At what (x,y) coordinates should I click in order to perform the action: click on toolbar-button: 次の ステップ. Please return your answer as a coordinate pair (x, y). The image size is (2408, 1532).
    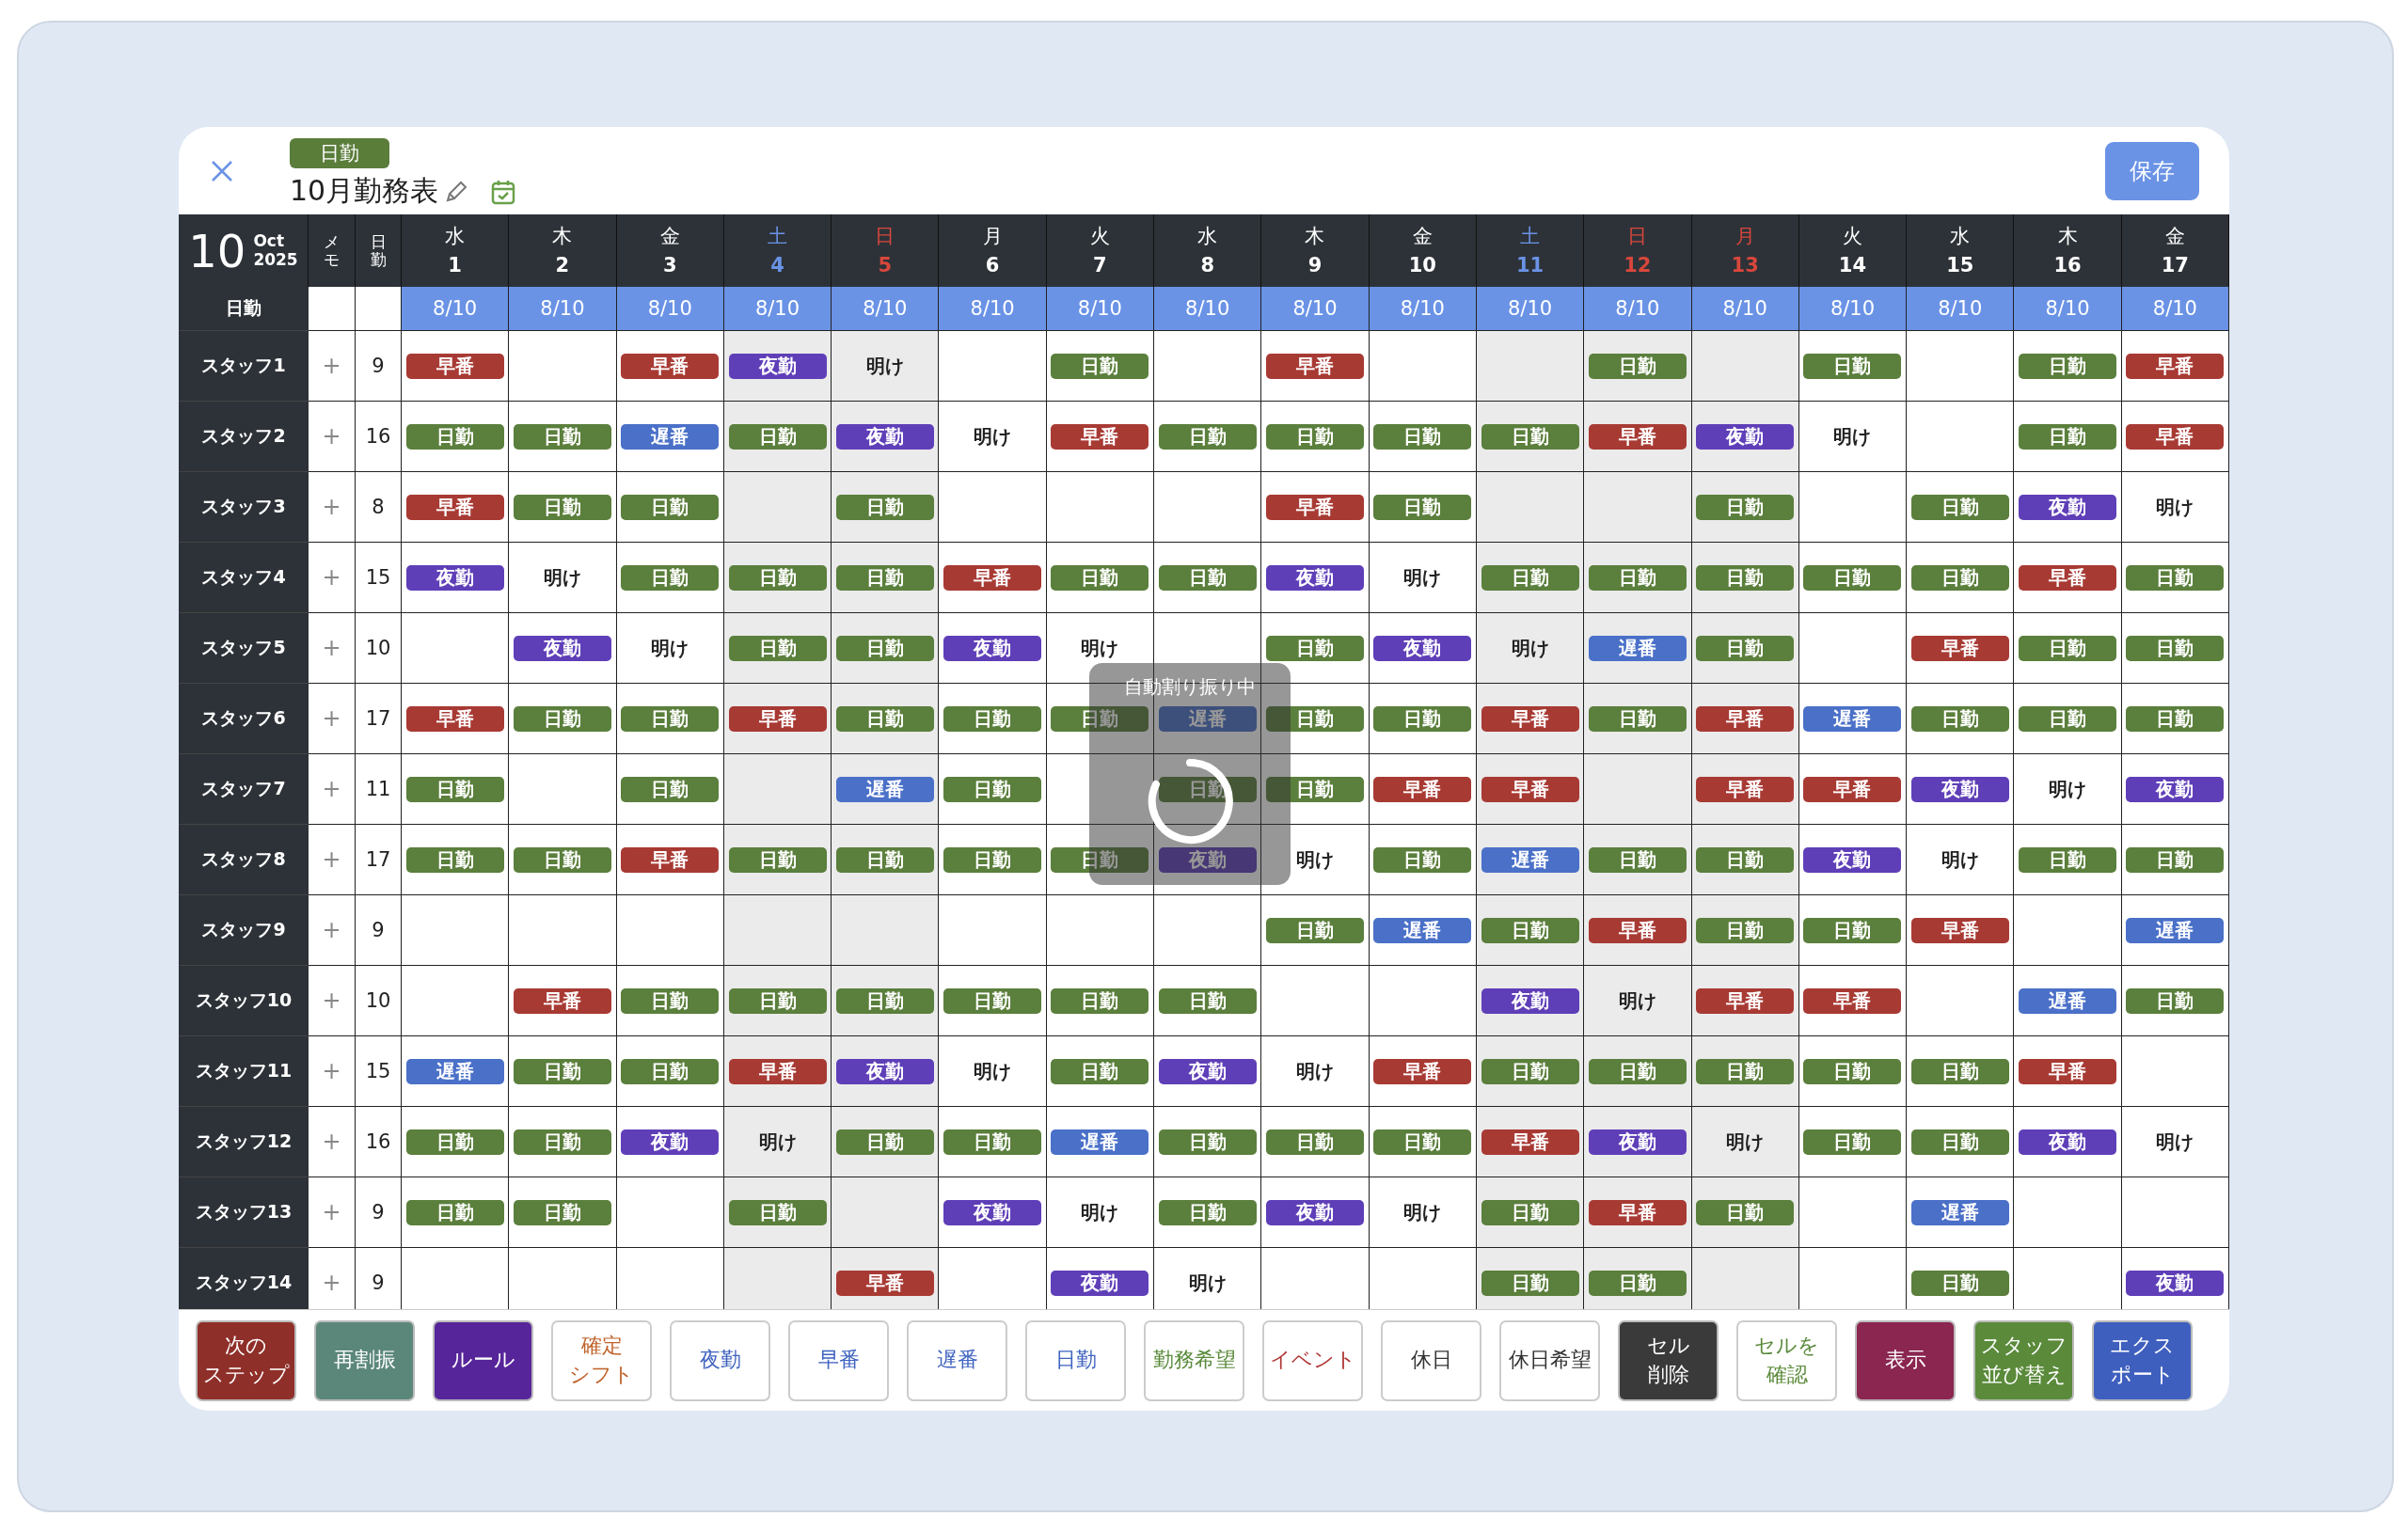
    Looking at the image, I should click on (246, 1360).